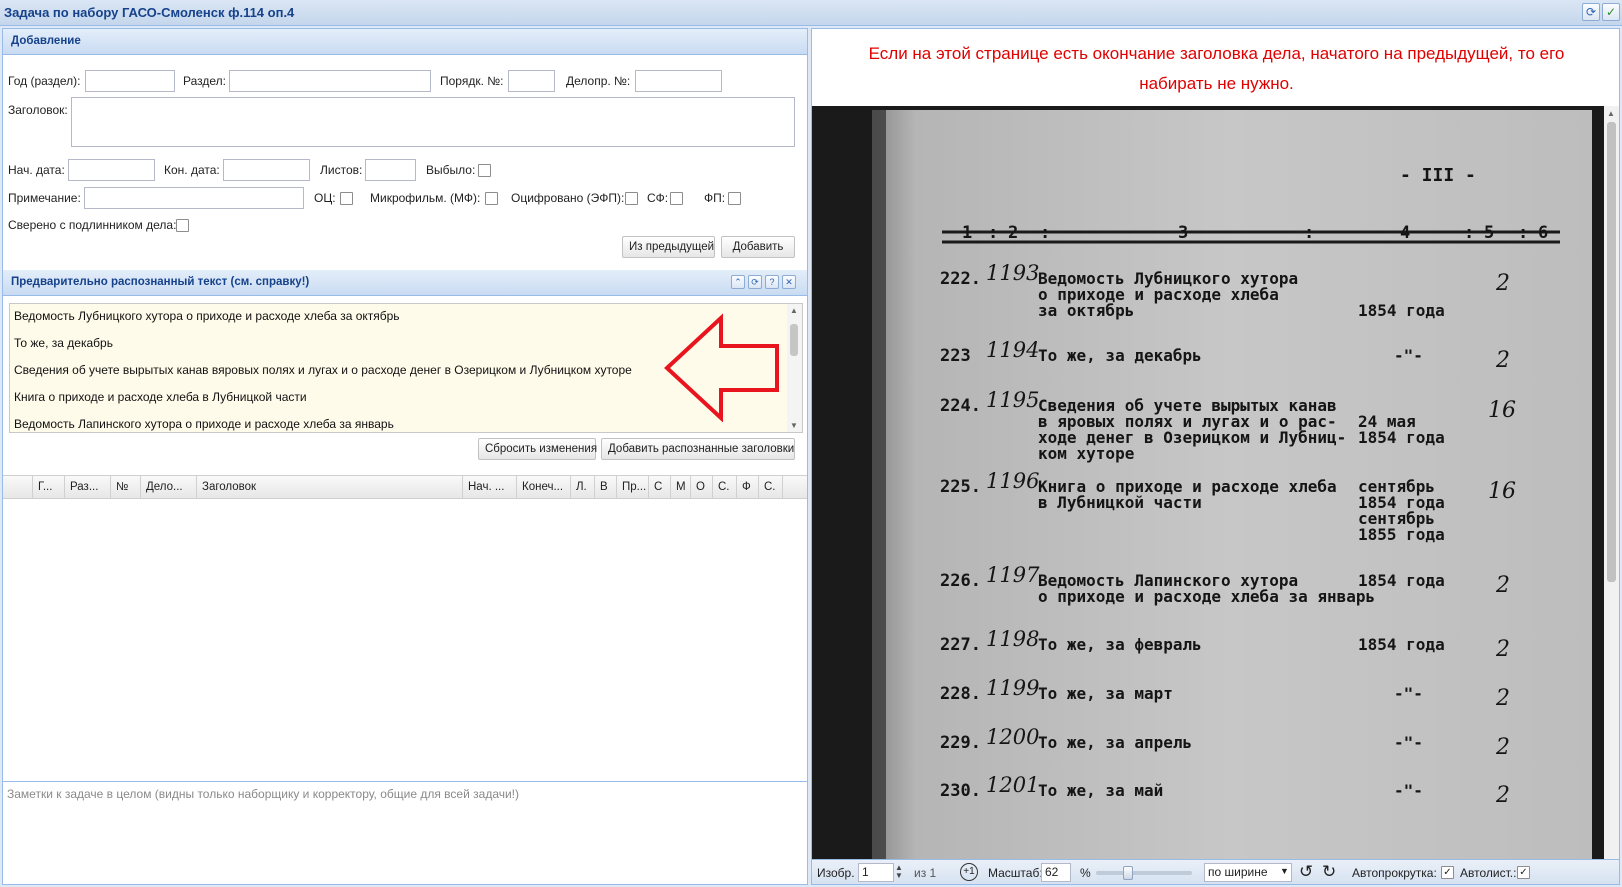 Image resolution: width=1622 pixels, height=887 pixels. I want to click on row-handwritten-number: 1198, so click(1012, 639).